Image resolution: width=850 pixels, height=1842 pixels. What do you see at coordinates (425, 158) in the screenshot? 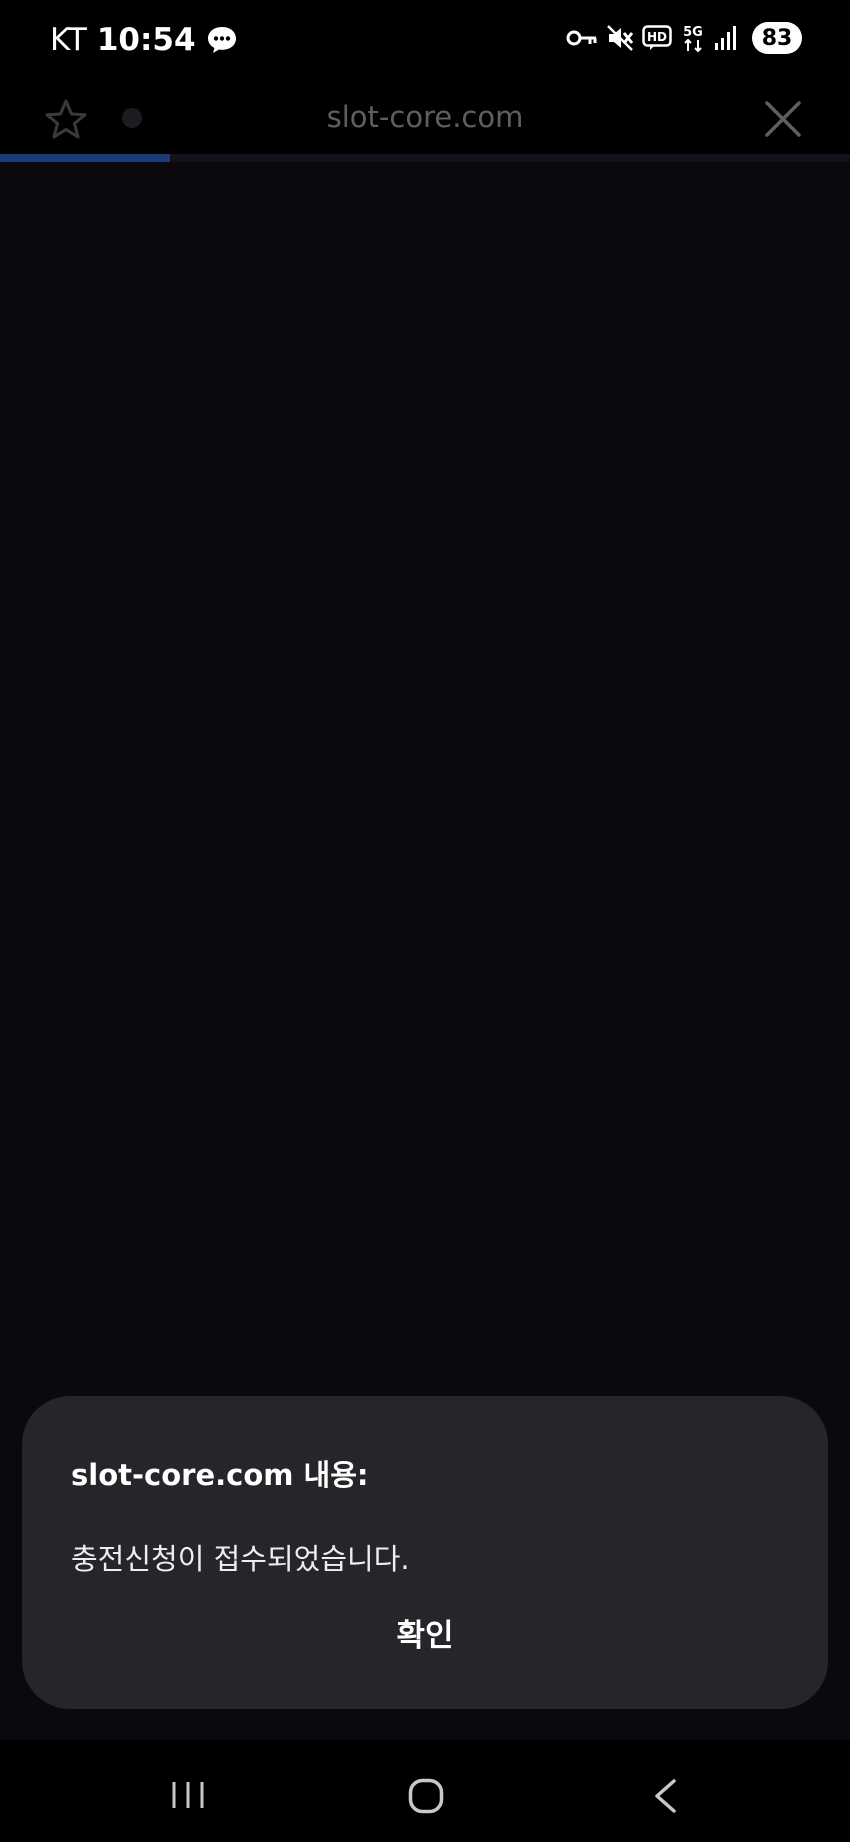
I see `loading-progress-bar` at bounding box center [425, 158].